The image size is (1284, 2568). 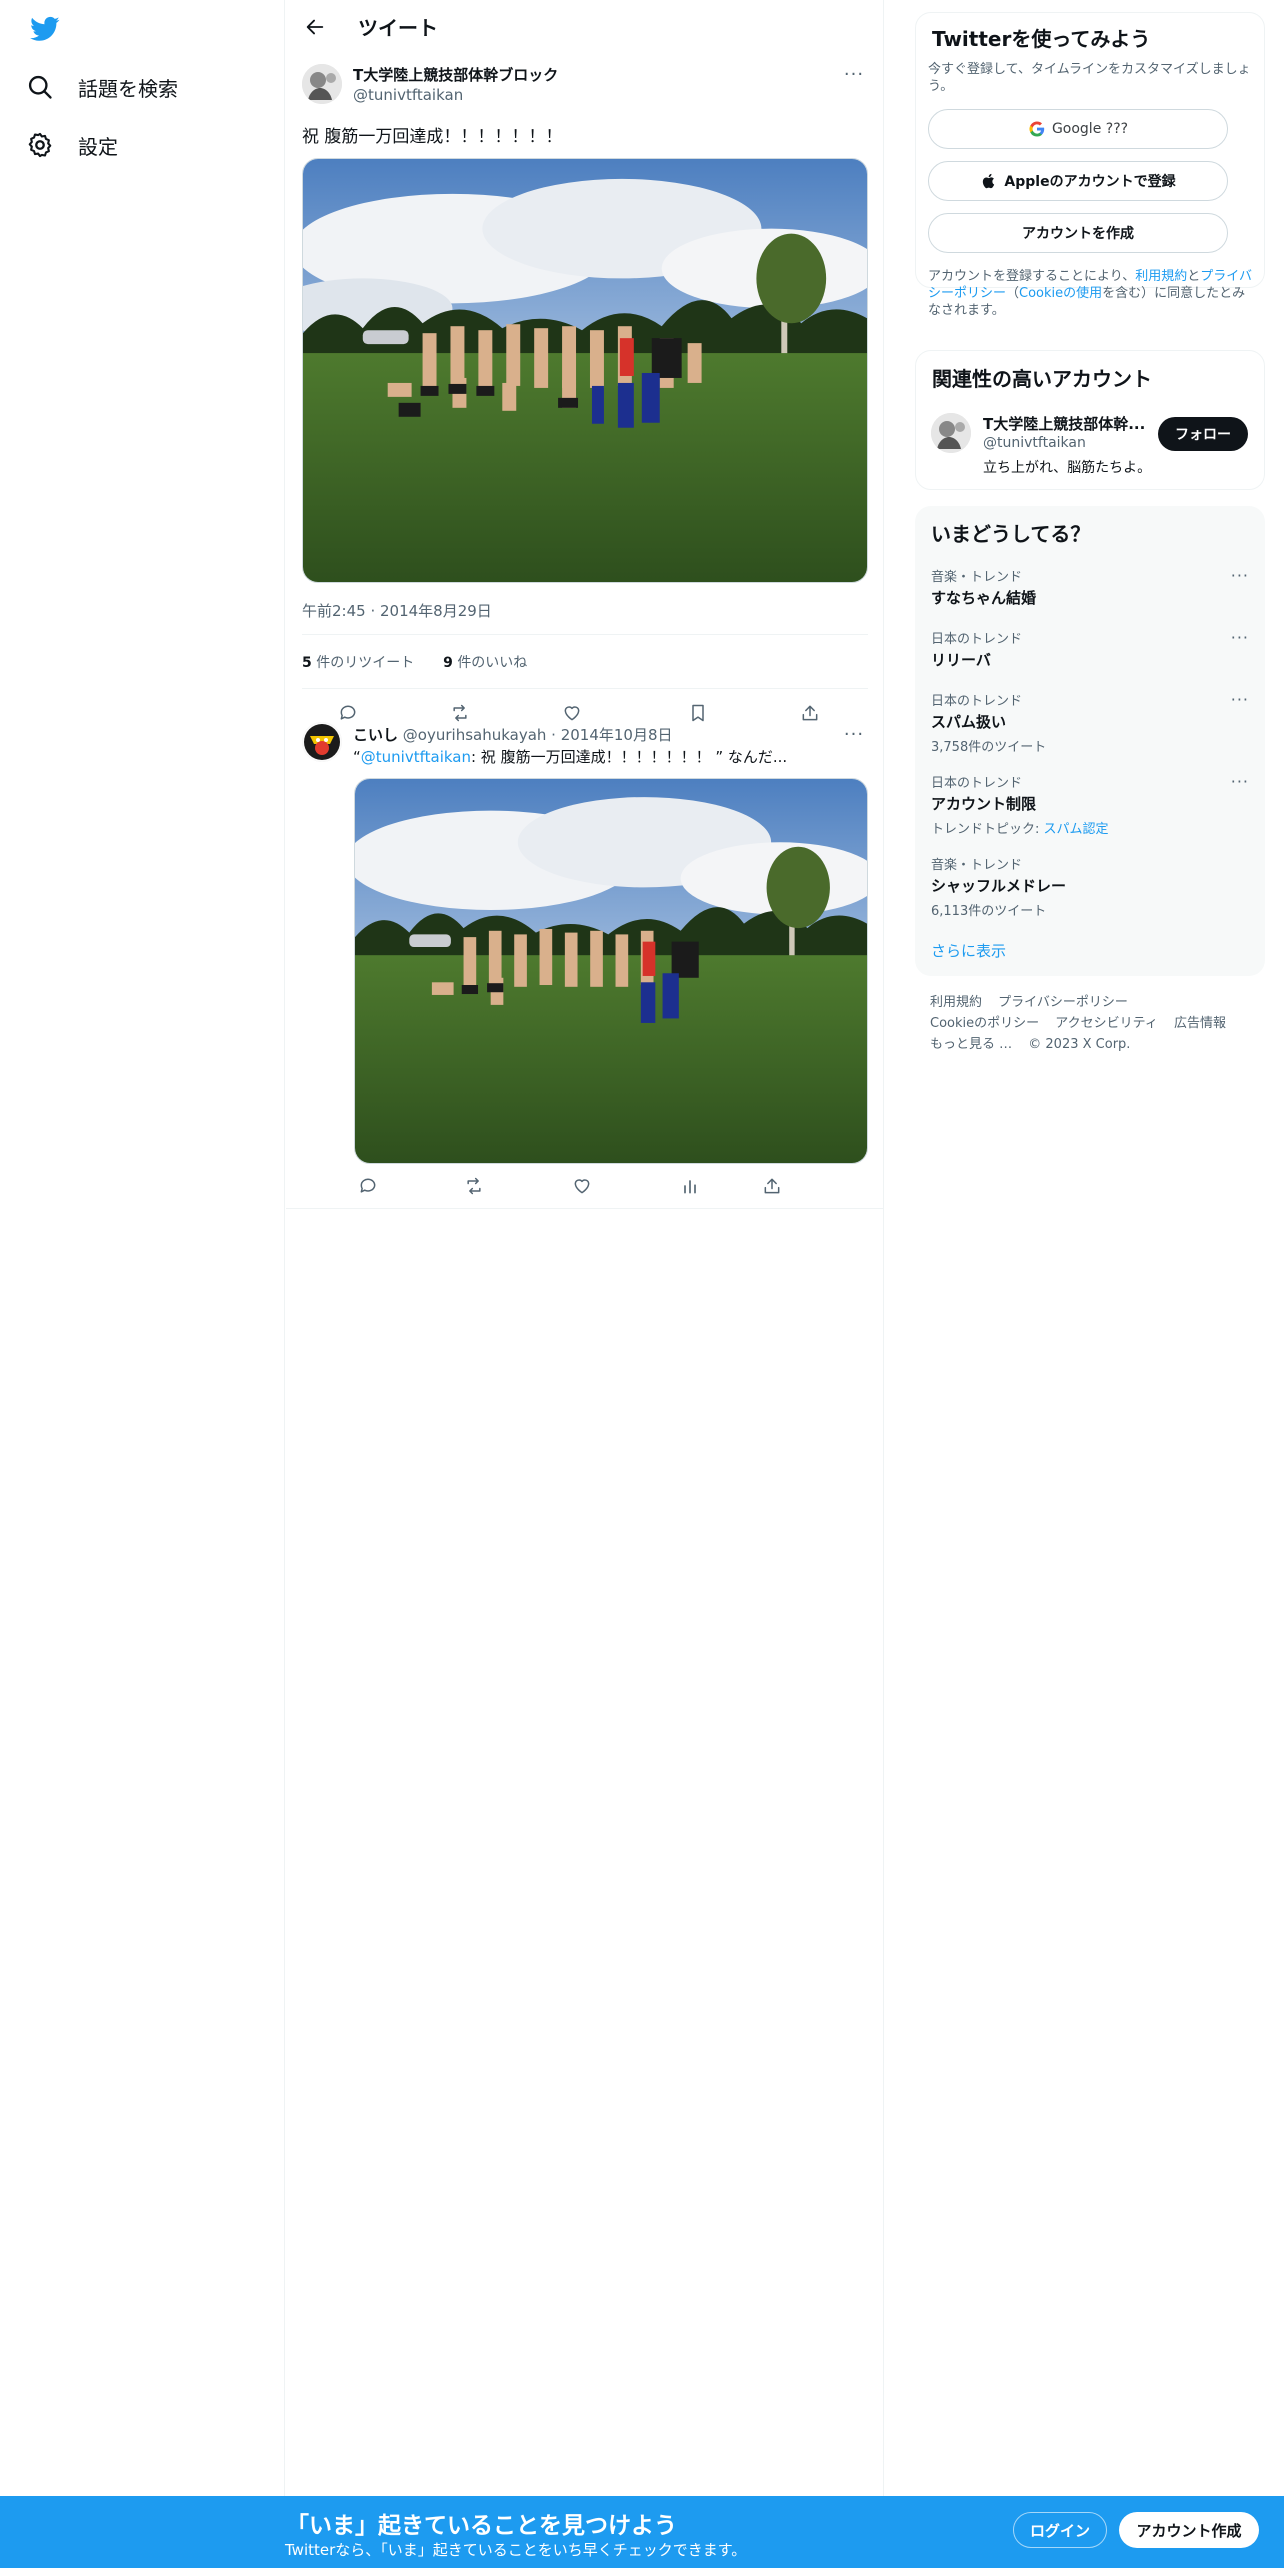 I want to click on create-account-button: アカウントを作成, so click(x=1078, y=233).